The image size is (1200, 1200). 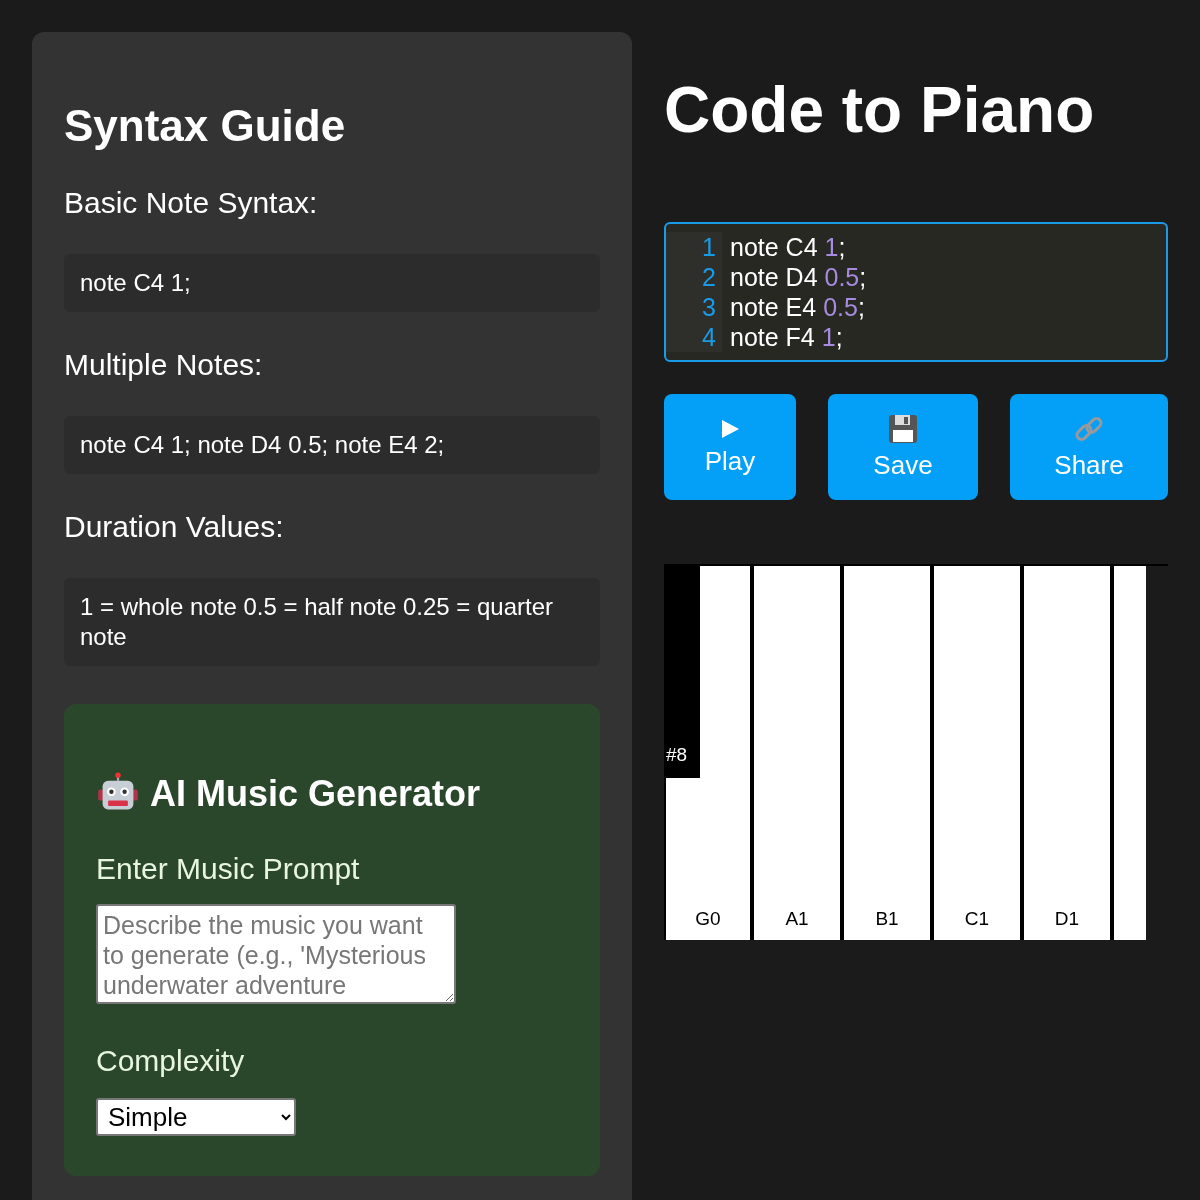 I want to click on code-example: 1 = whole note 0.5 = half note 0.25 = quarter note, so click(x=332, y=622).